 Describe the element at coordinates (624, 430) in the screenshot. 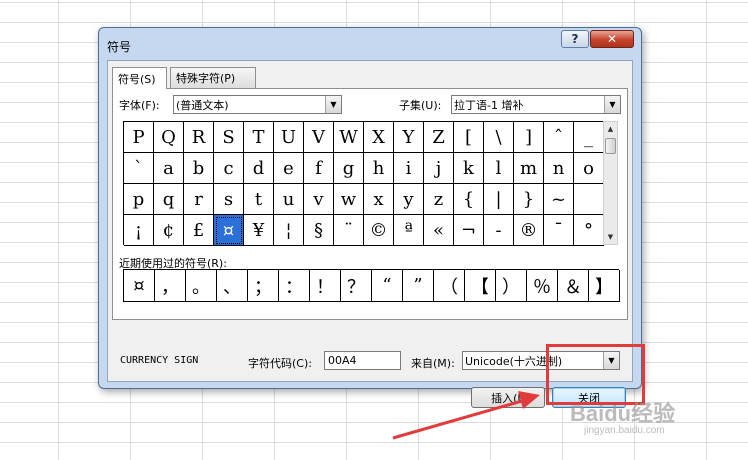

I see `watermark-url: jingyan.baidu.com` at that location.